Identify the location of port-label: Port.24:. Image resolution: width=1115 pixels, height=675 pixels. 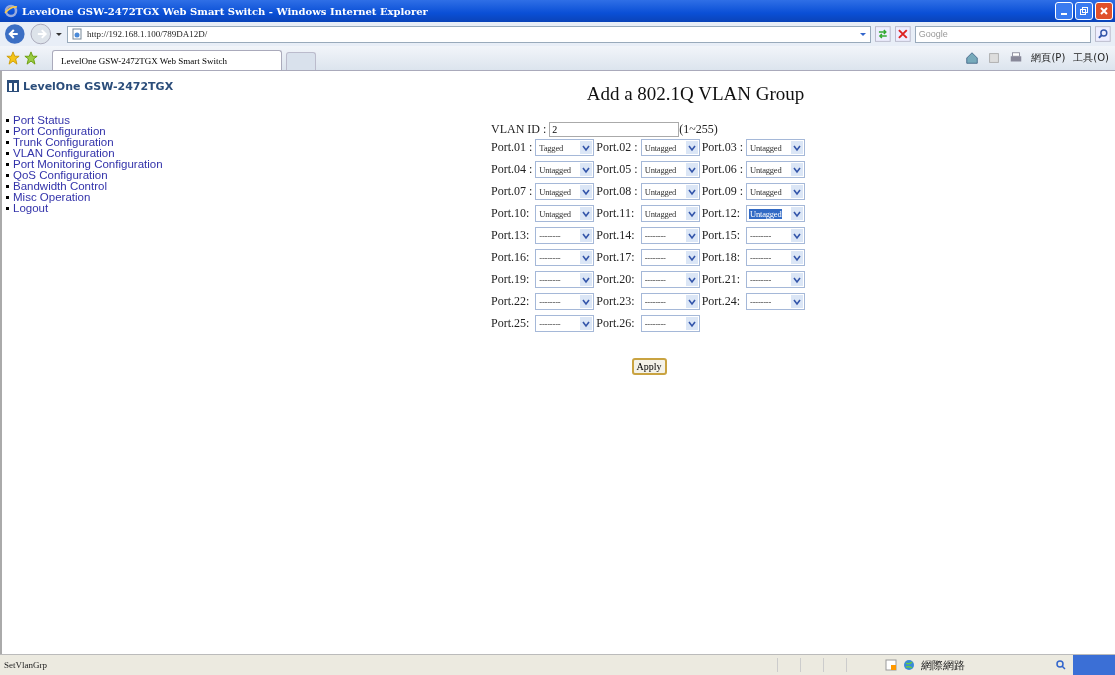
(721, 301).